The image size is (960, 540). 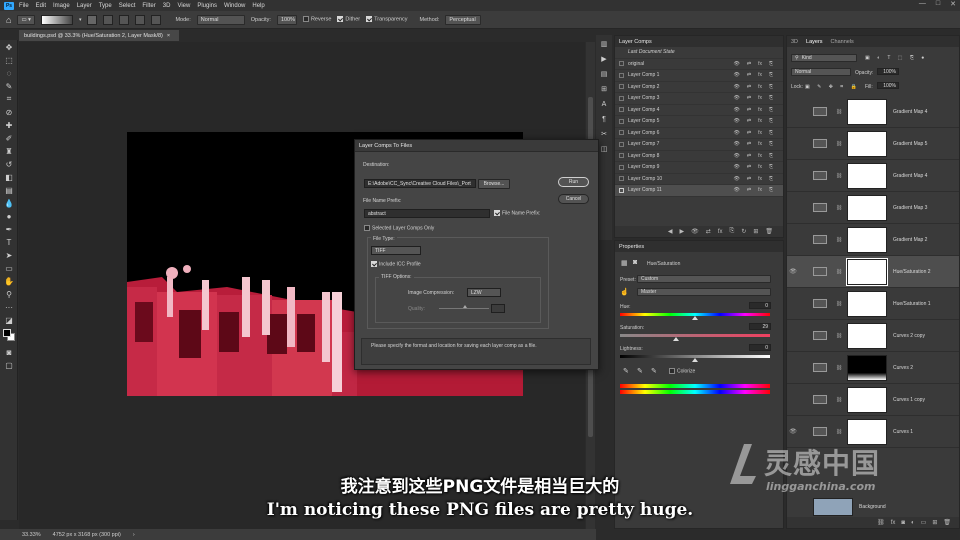 What do you see at coordinates (9, 125) in the screenshot?
I see `healing-tool-icon: ✚` at bounding box center [9, 125].